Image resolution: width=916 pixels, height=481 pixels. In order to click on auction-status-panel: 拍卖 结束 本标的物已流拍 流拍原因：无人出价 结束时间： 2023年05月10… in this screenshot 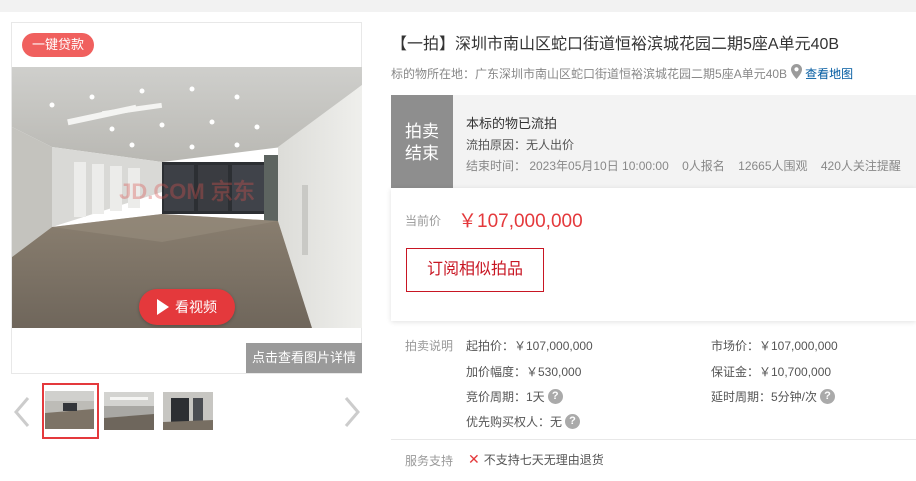, I will do `click(653, 141)`.